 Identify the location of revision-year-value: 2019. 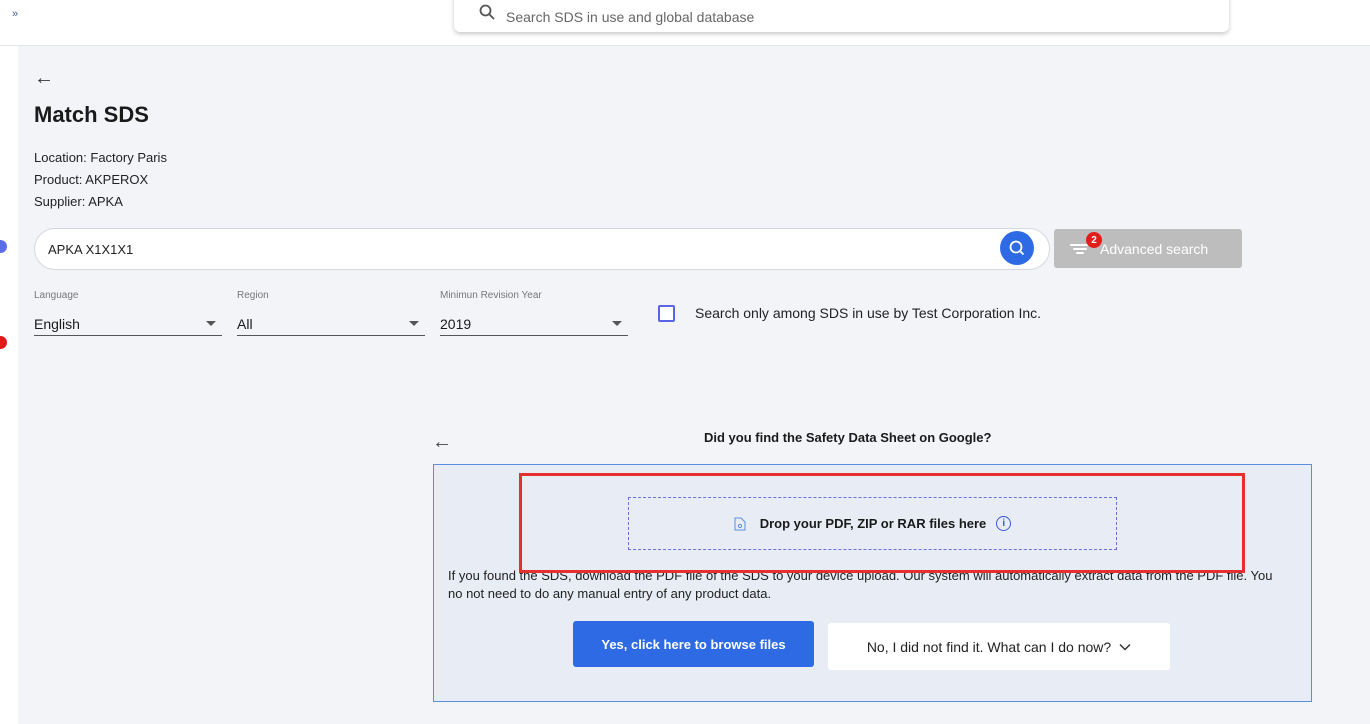
(456, 323).